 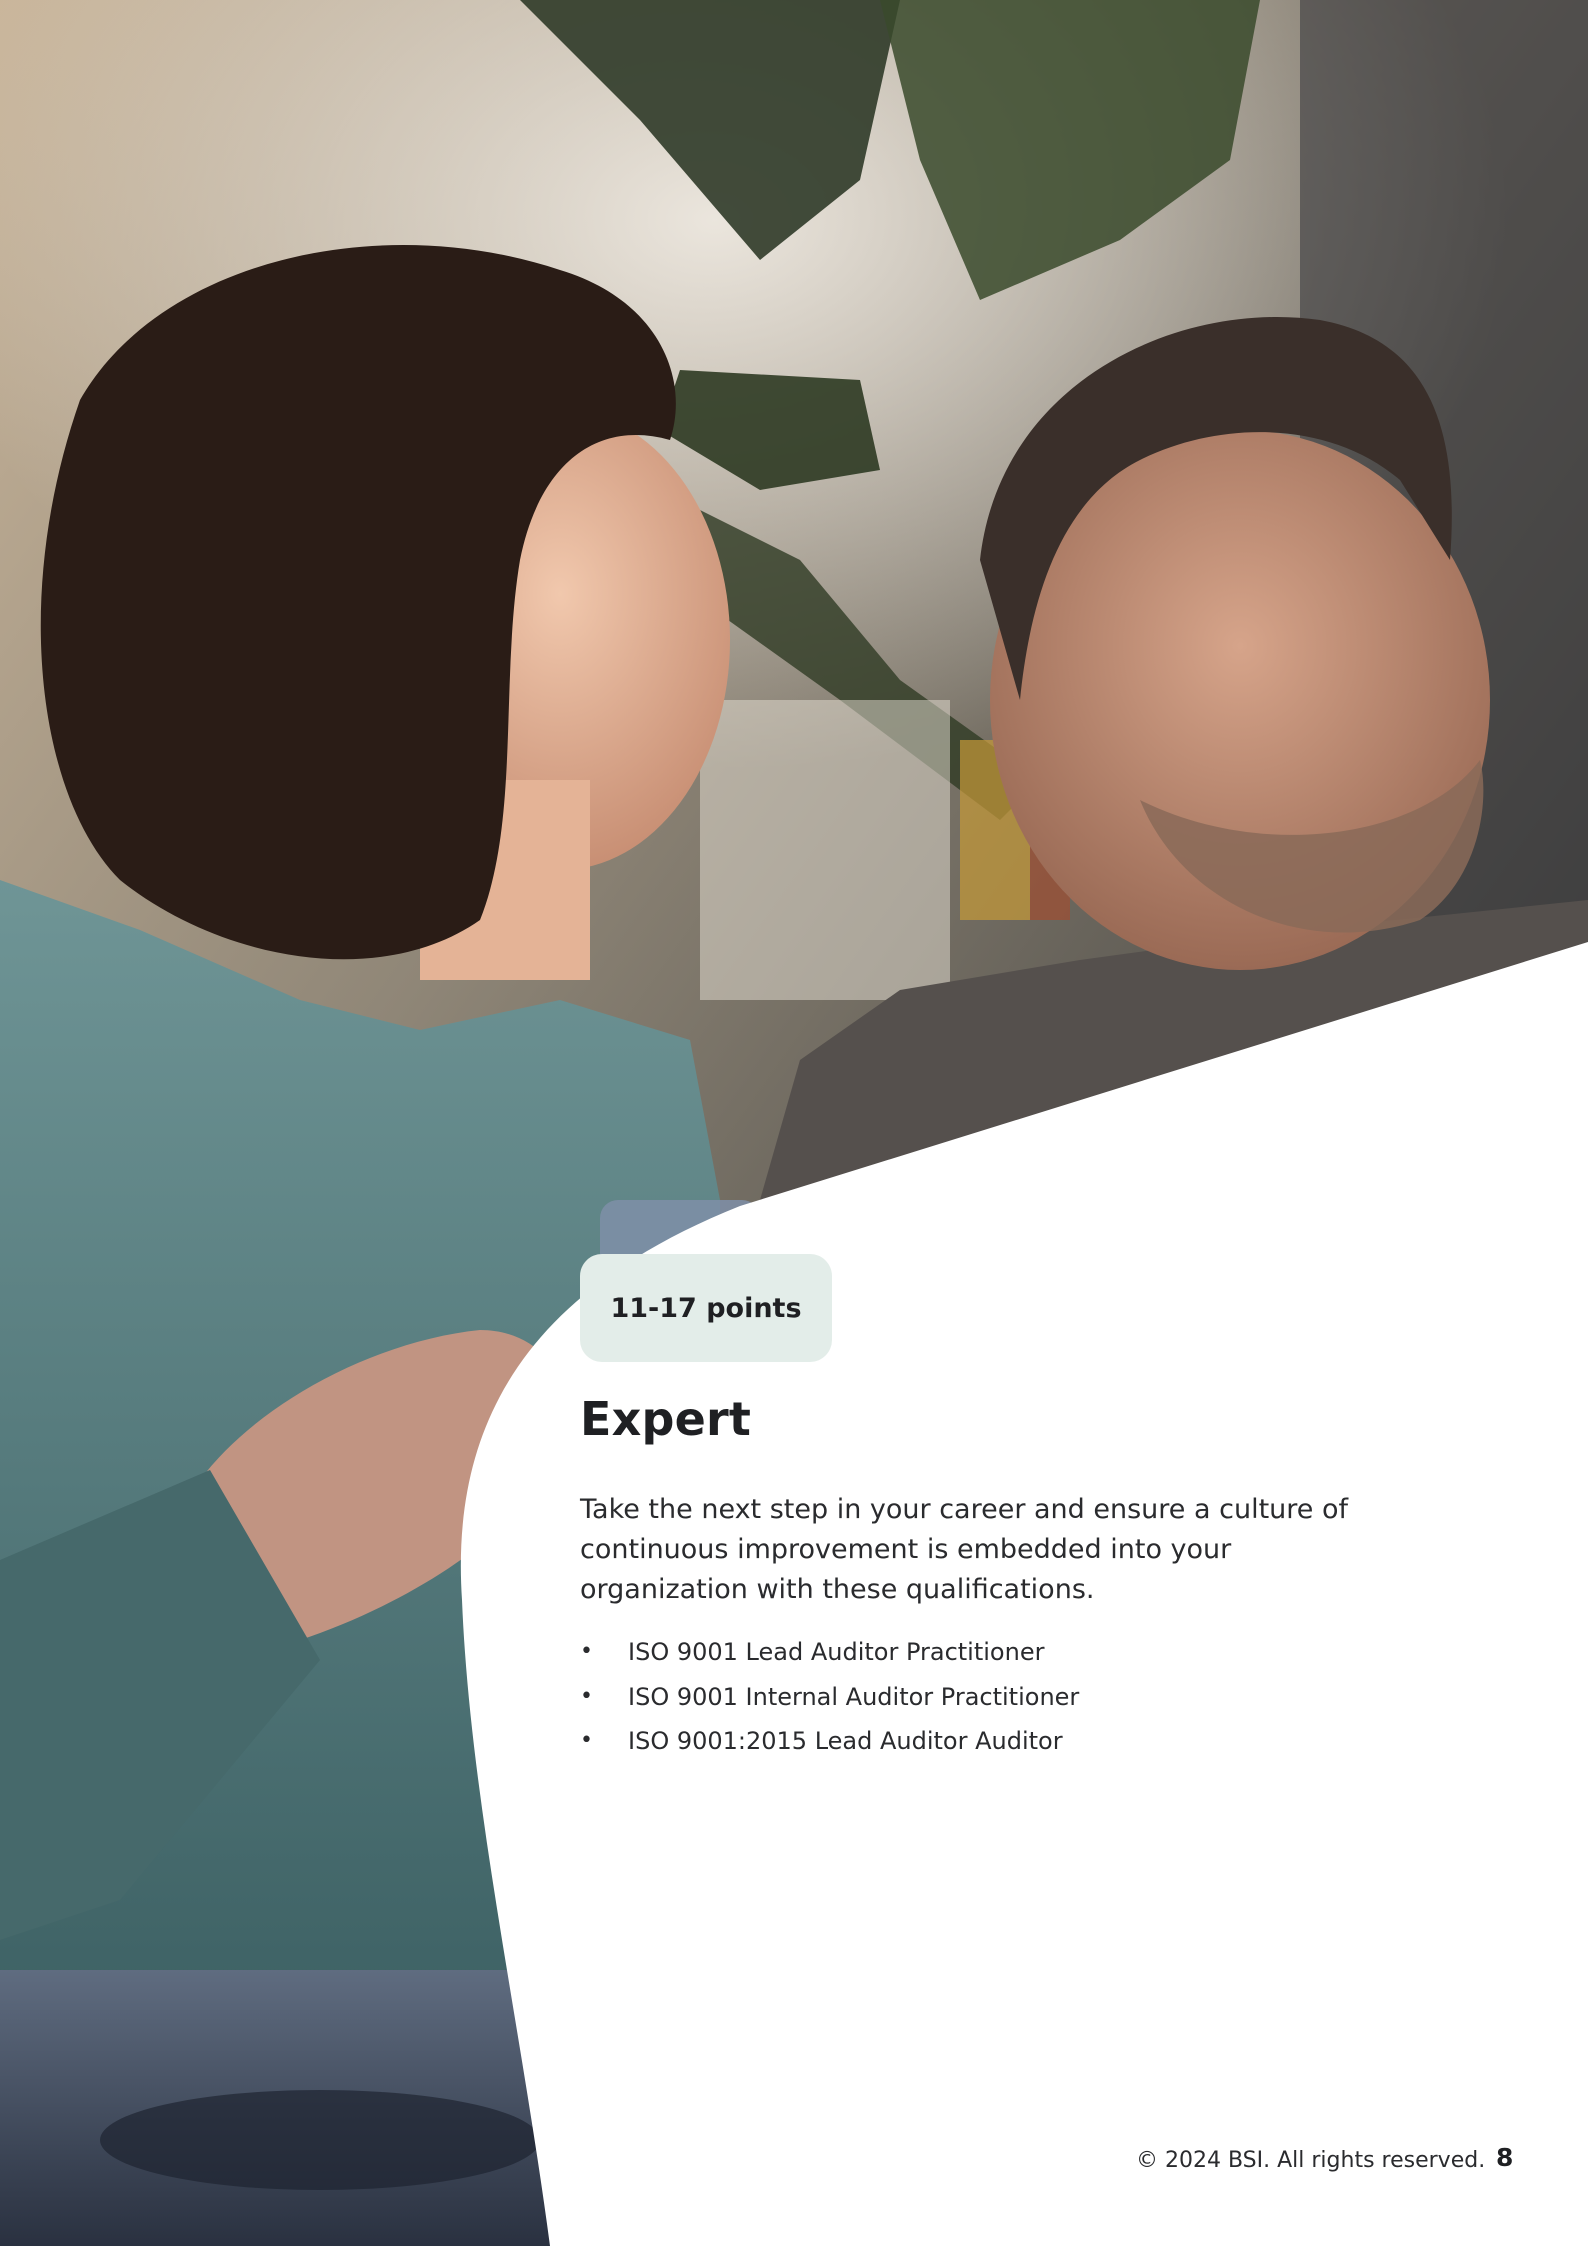 I want to click on points-badge-label: 11-17 points, so click(x=706, y=1308).